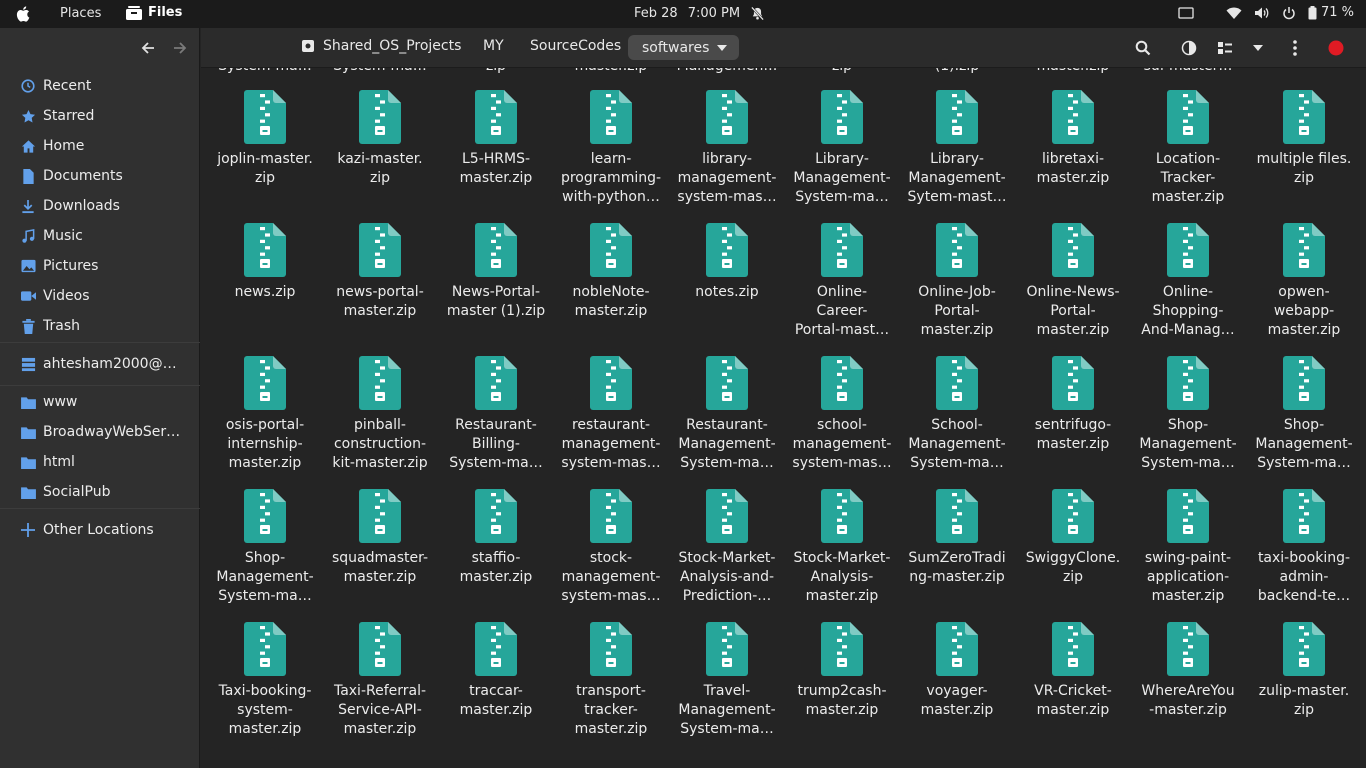  Describe the element at coordinates (493, 46) in the screenshot. I see `breadcrumb-my: MY` at that location.